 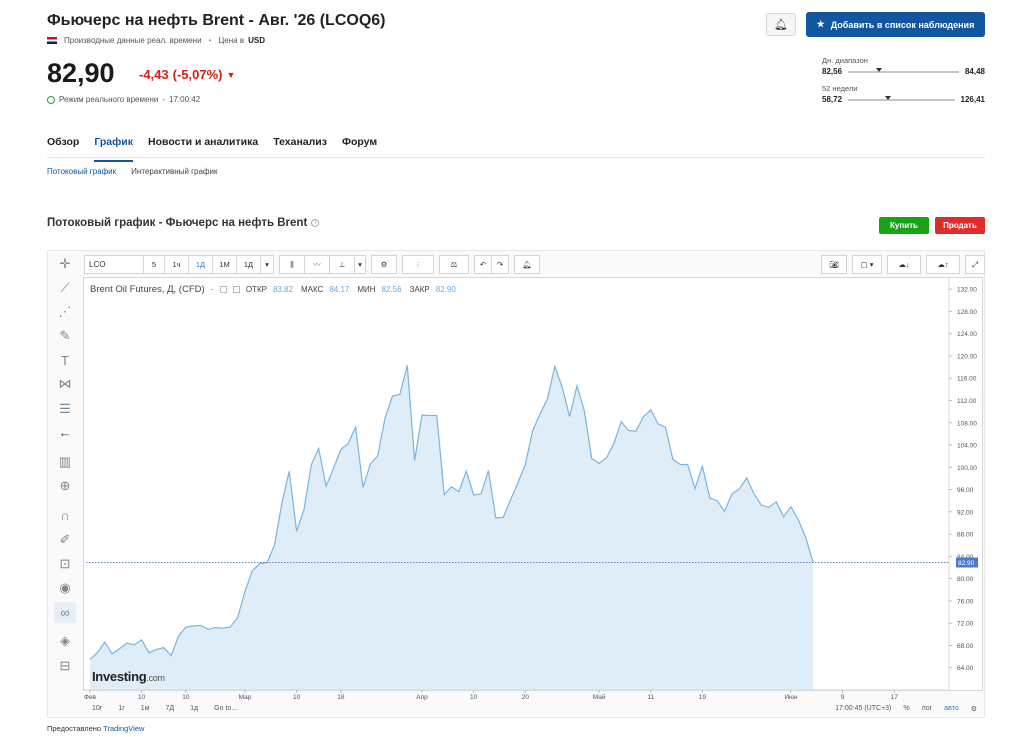 I want to click on sell-button: Продать, so click(x=960, y=225).